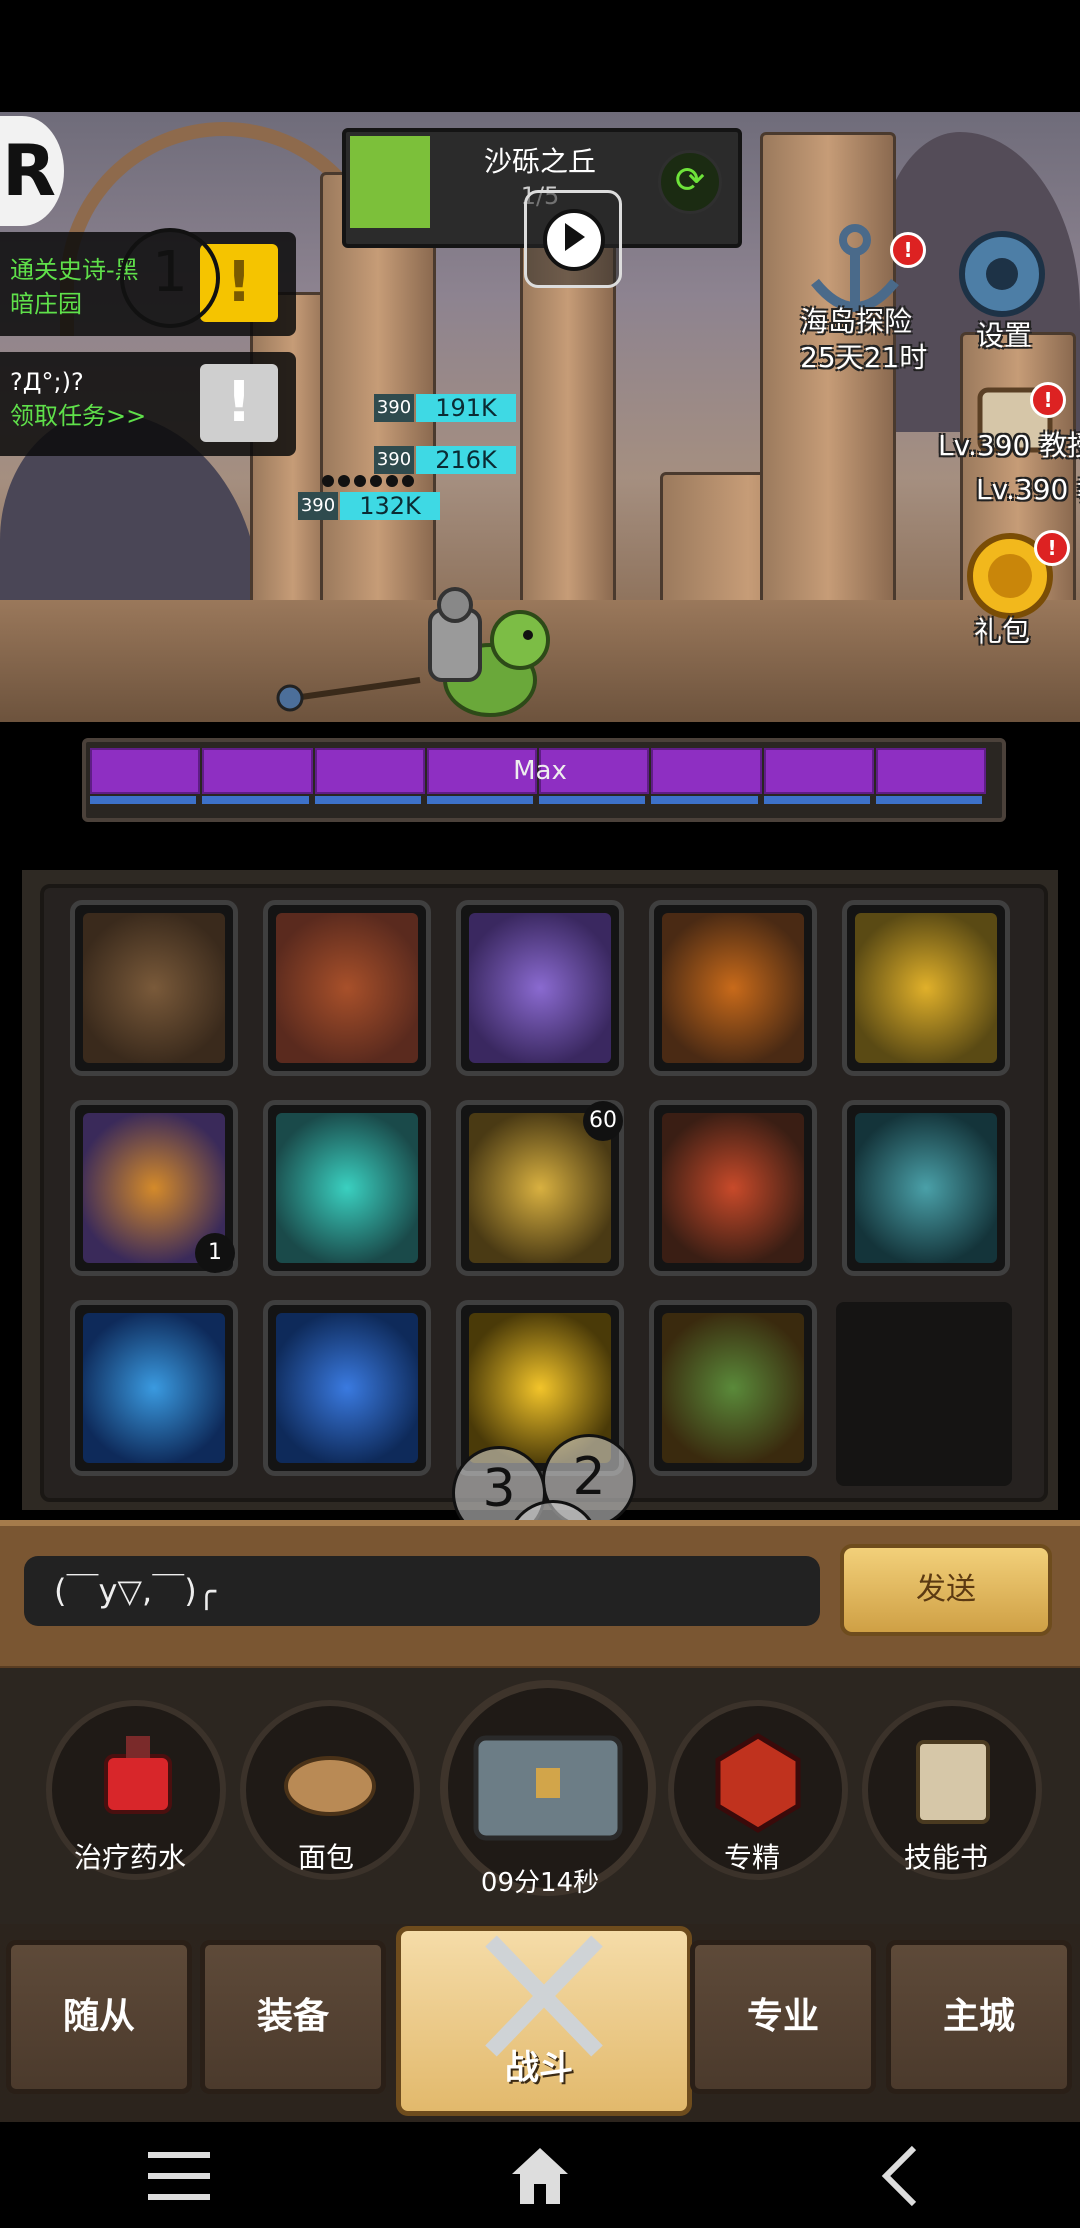 Image resolution: width=1080 pixels, height=2228 pixels. I want to click on tab-profession: 专业, so click(783, 2017).